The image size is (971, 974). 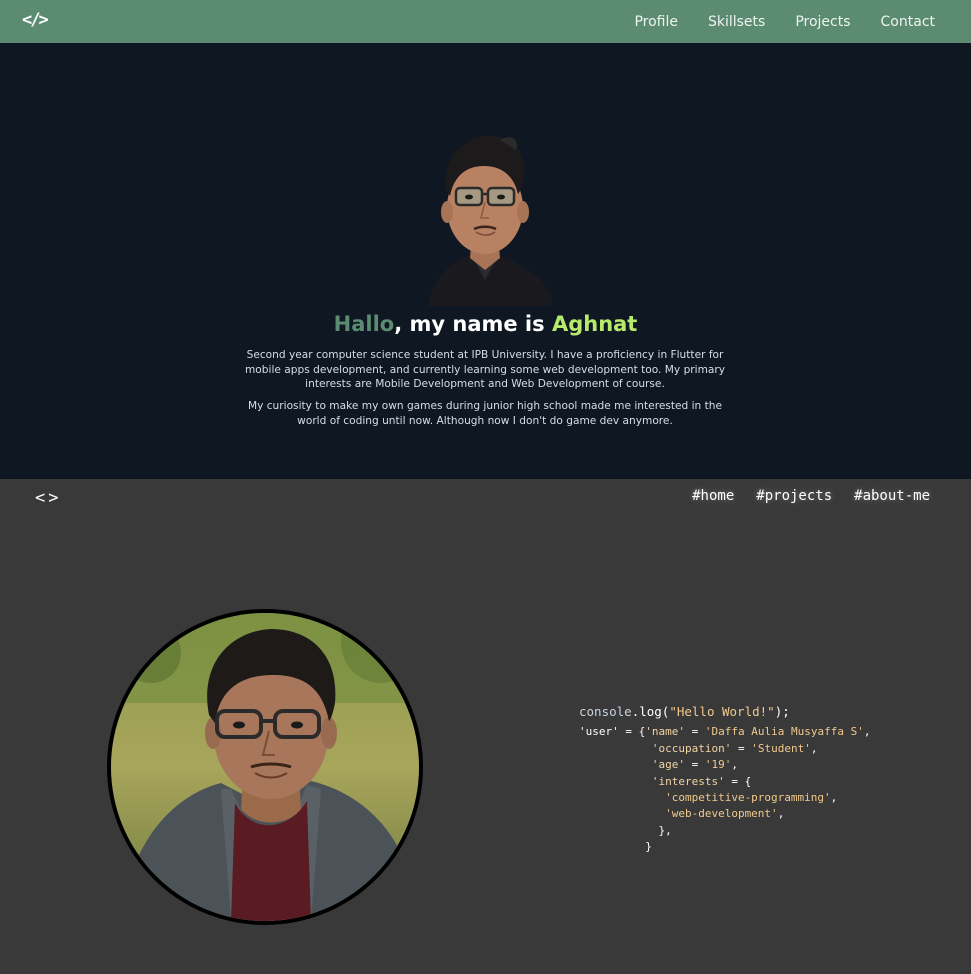 What do you see at coordinates (265, 767) in the screenshot?
I see `avatar-photo` at bounding box center [265, 767].